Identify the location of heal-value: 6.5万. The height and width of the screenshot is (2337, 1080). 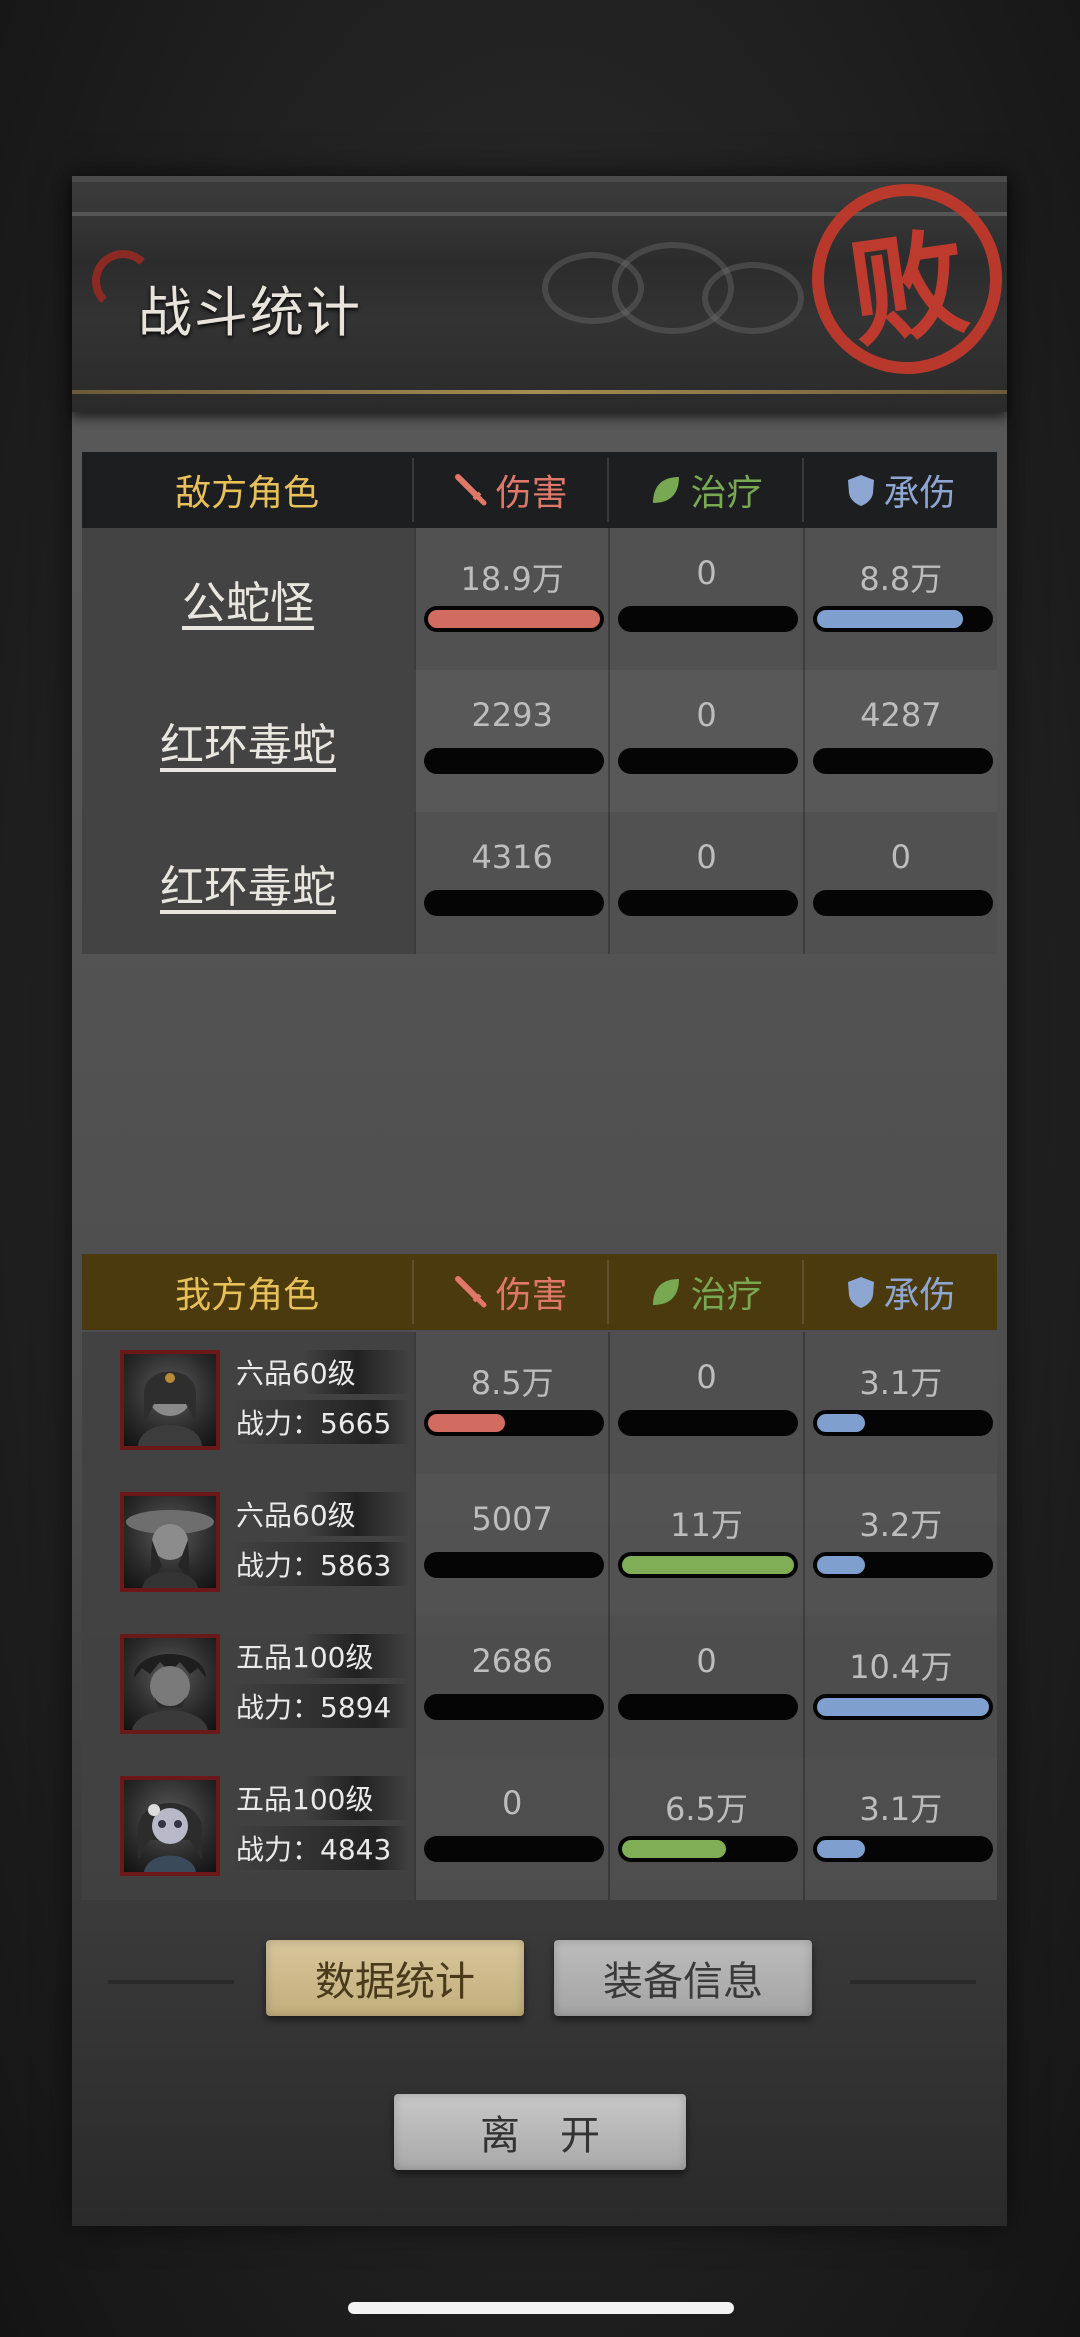
(706, 1809).